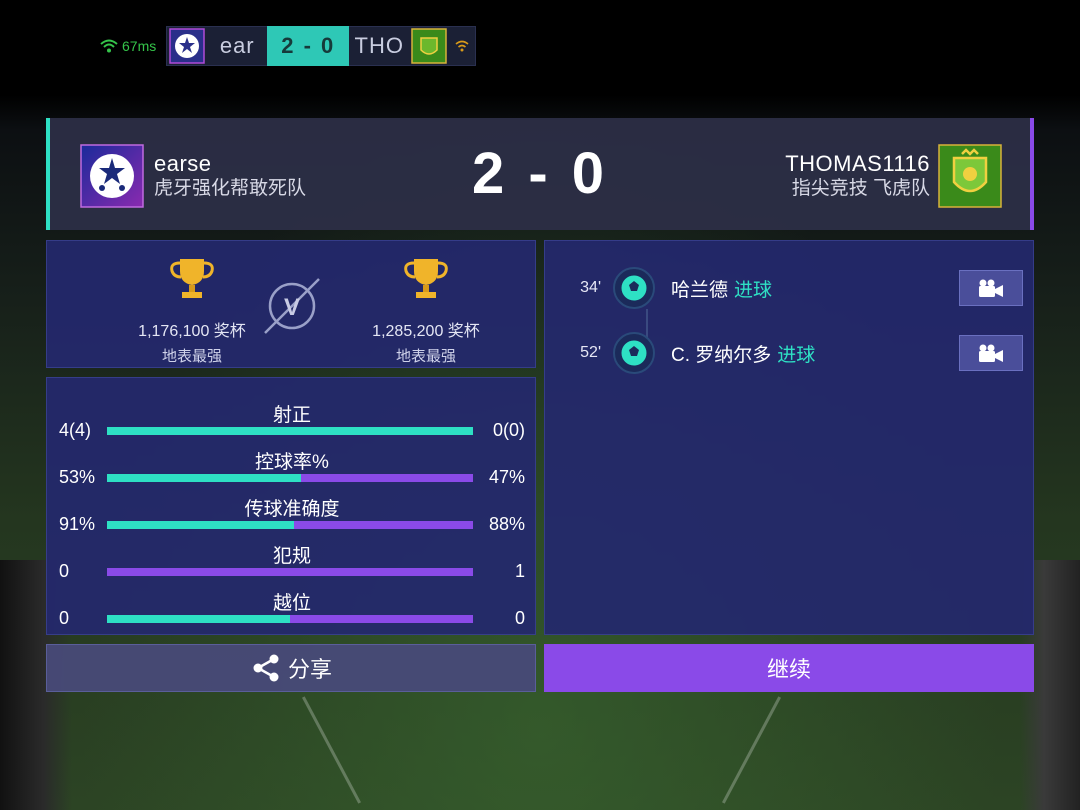 The image size is (1080, 810). I want to click on versus-label: V, so click(292, 307).